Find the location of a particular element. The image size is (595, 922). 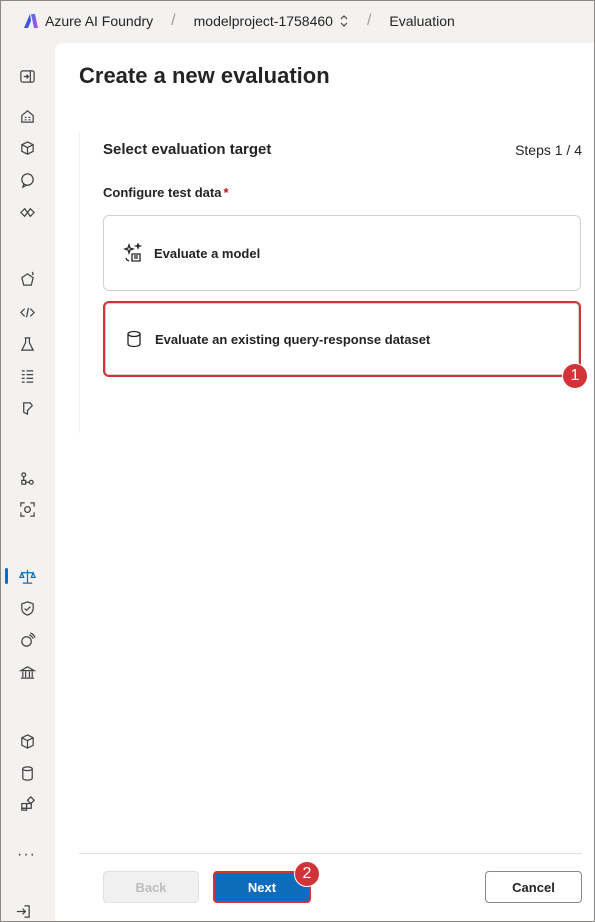

step-indicator: Steps 1 / 4 is located at coordinates (548, 150).